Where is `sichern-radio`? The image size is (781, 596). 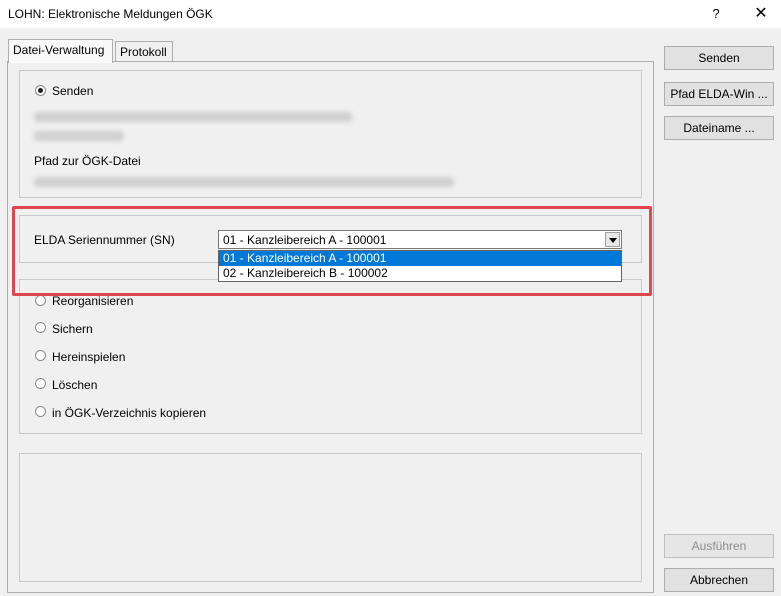 sichern-radio is located at coordinates (40, 327).